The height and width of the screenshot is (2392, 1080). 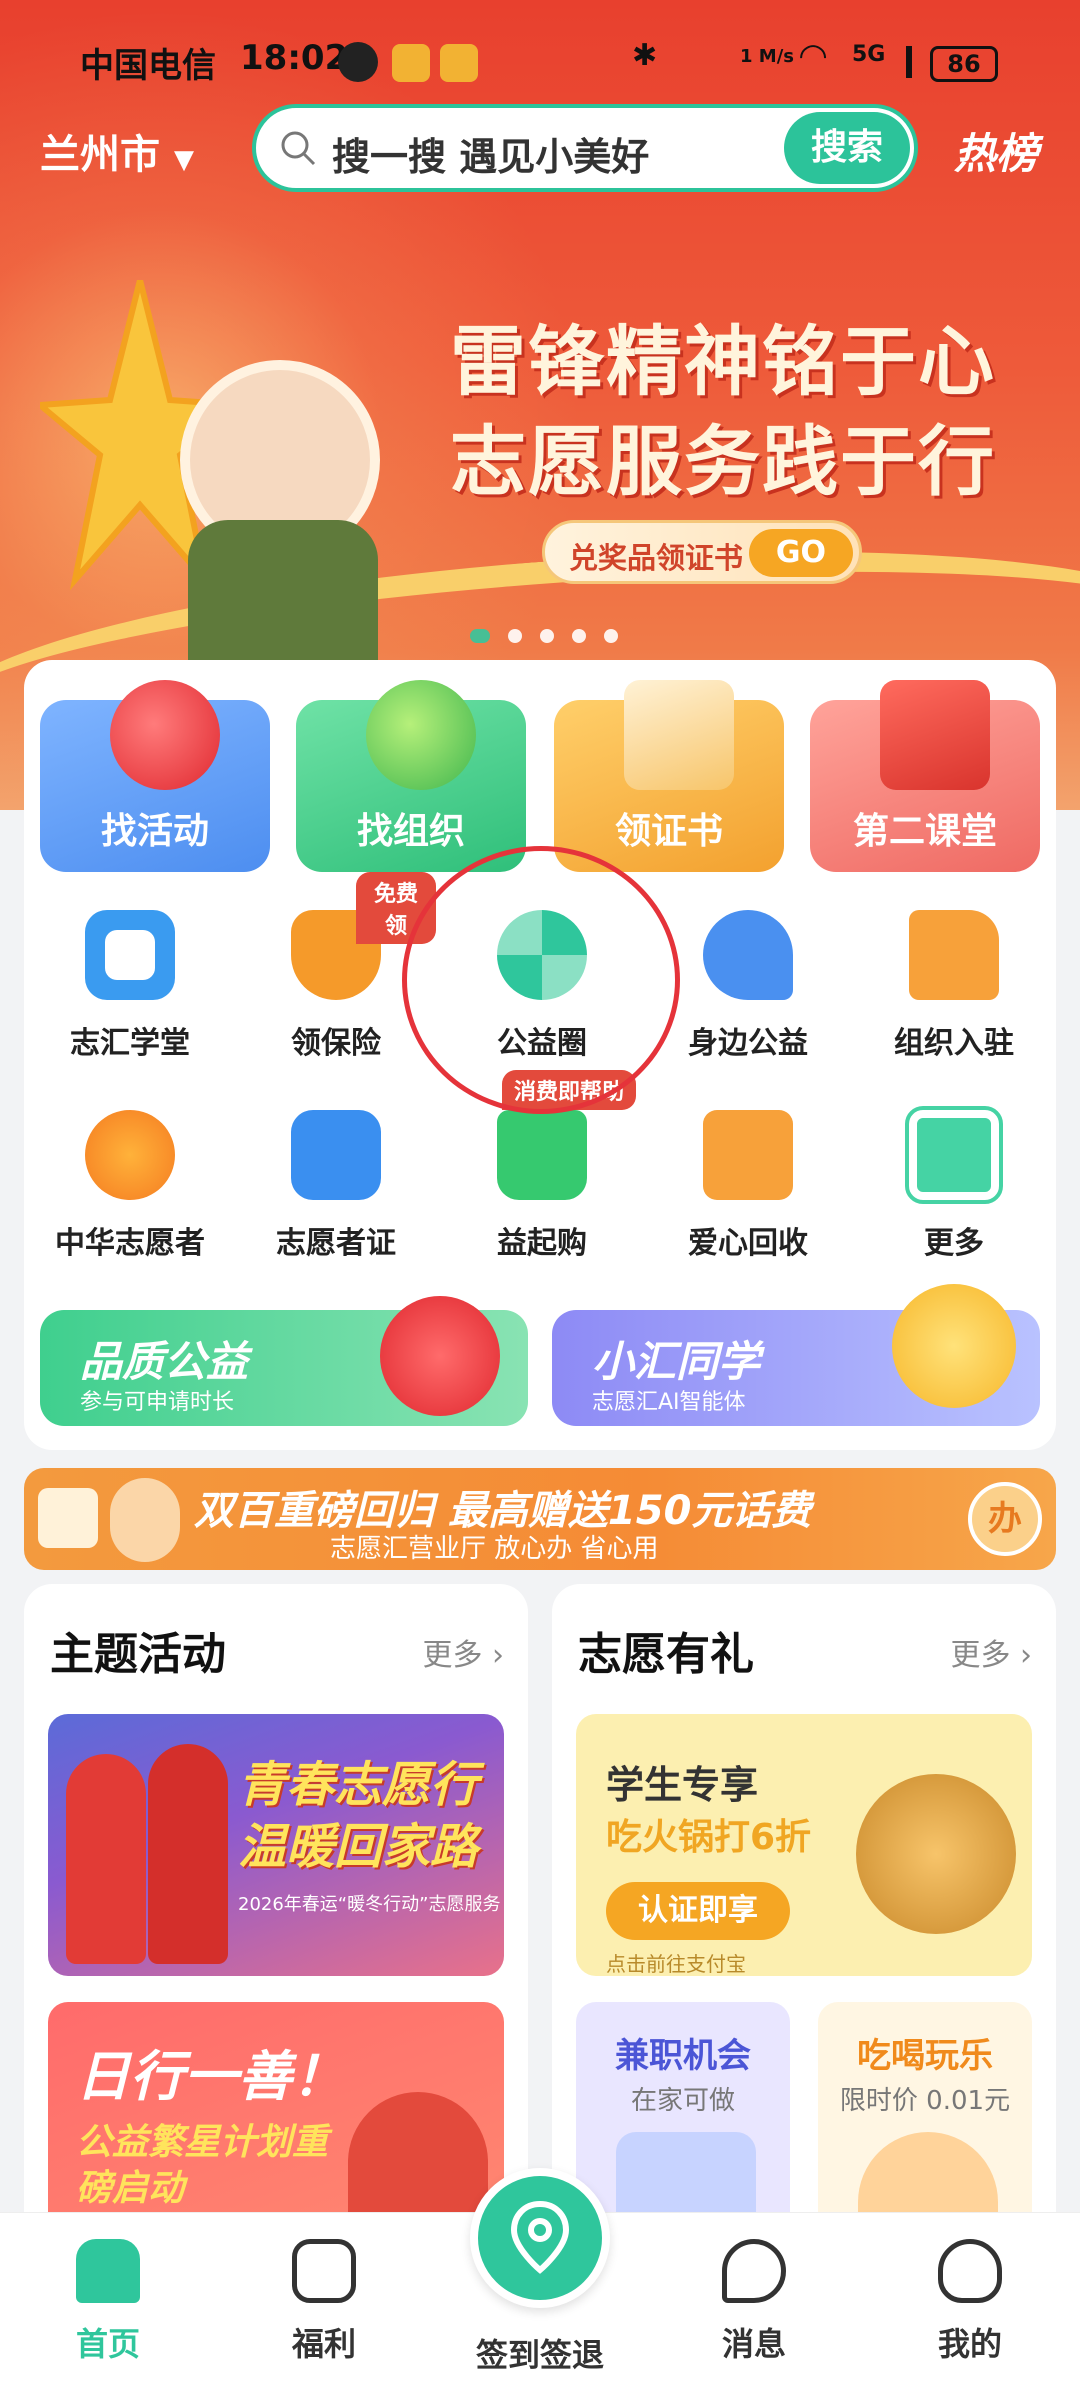 What do you see at coordinates (748, 1155) in the screenshot?
I see `heart-box-icon` at bounding box center [748, 1155].